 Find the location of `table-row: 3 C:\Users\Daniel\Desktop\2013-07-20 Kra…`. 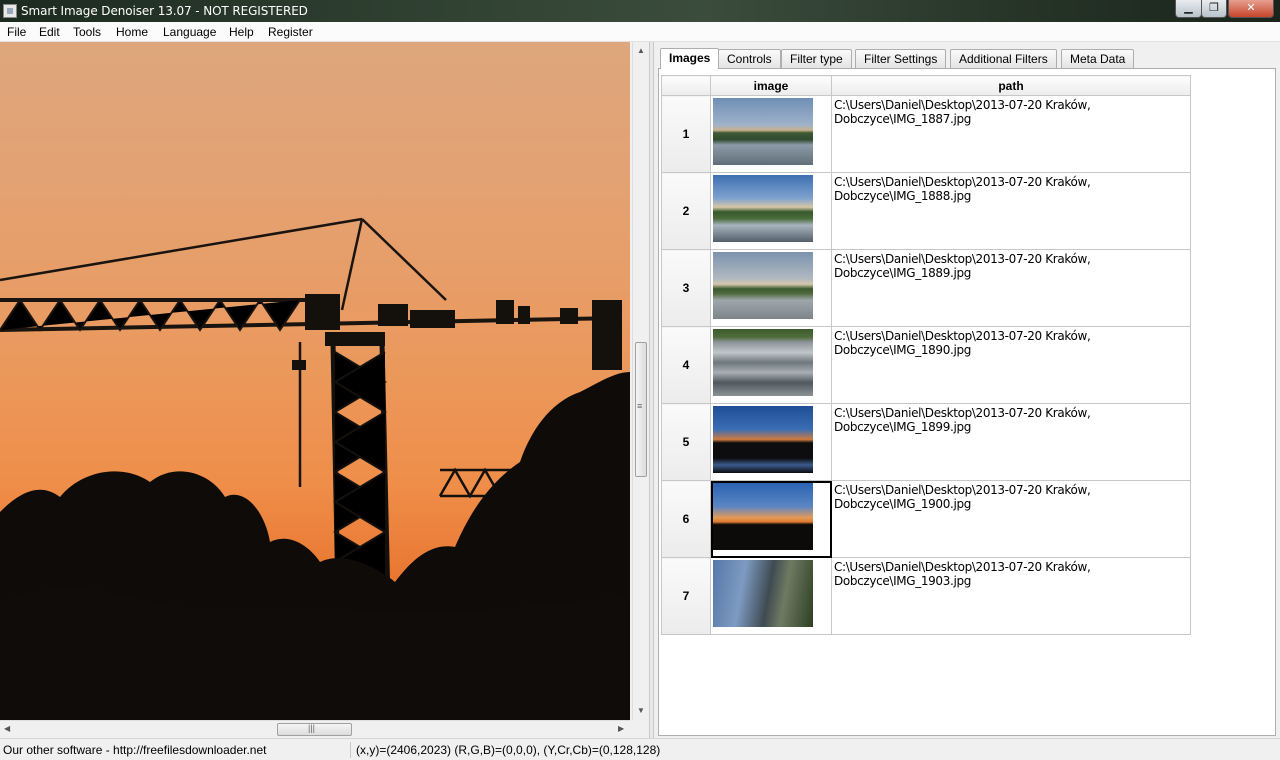

table-row: 3 C:\Users\Daniel\Desktop\2013-07-20 Kra… is located at coordinates (926, 288).